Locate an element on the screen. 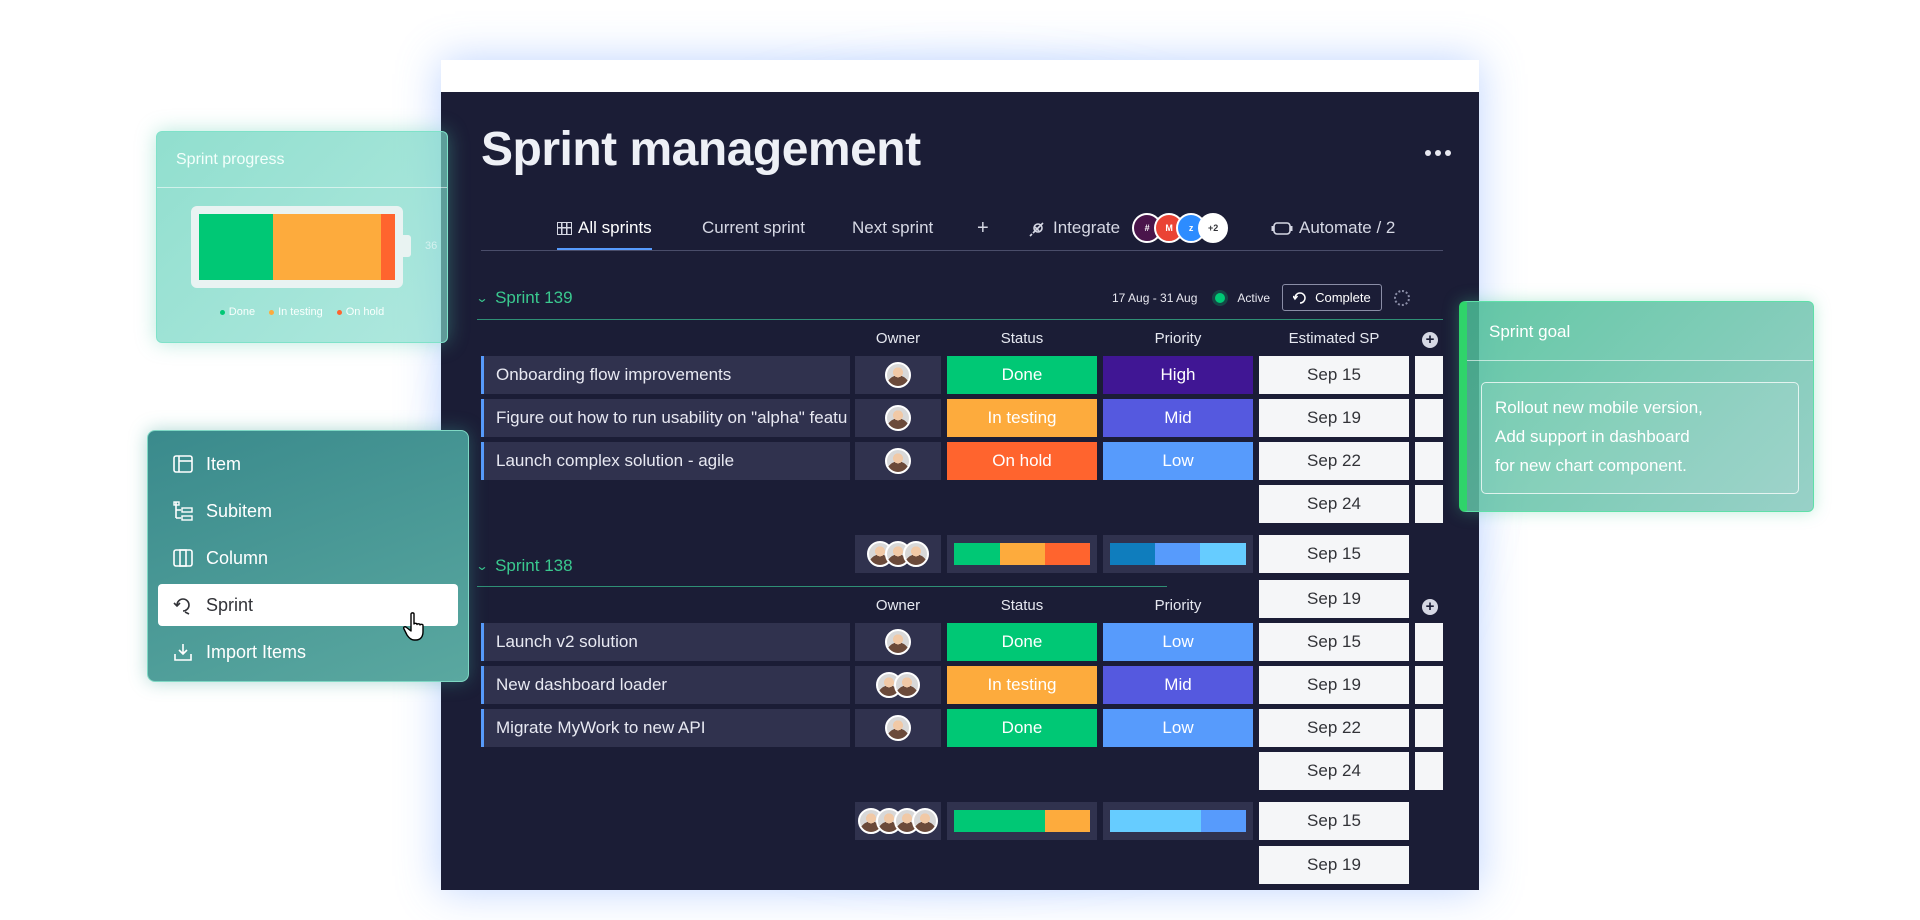 The height and width of the screenshot is (920, 1920). menu-item-item: Item is located at coordinates (308, 464).